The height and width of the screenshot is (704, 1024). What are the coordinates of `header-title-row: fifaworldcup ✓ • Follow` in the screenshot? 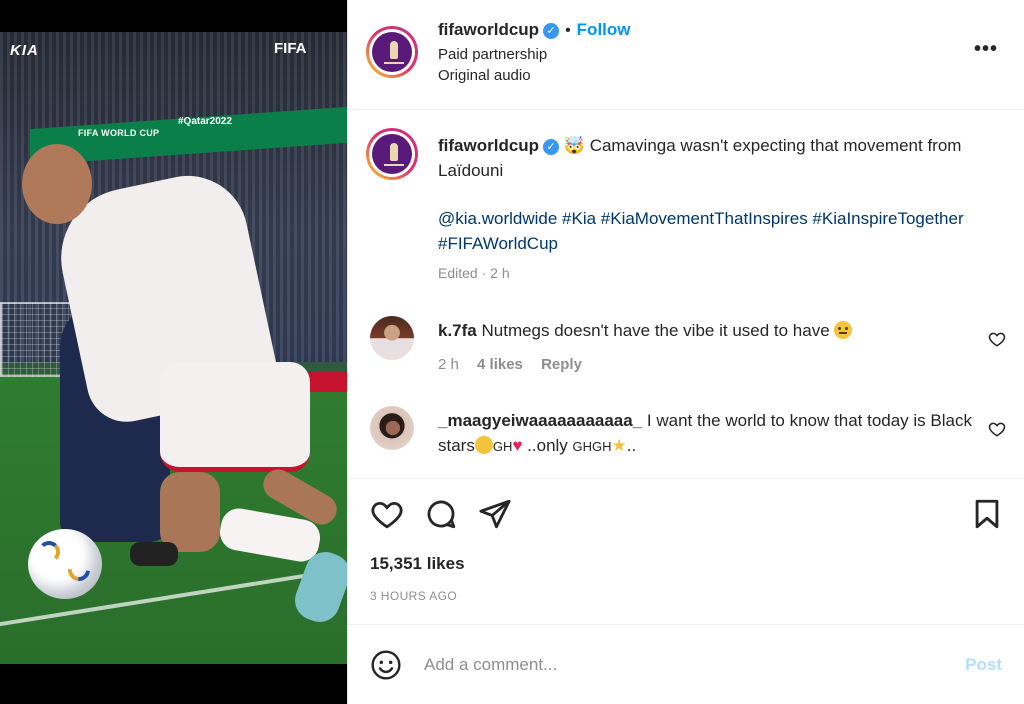 It's located at (534, 30).